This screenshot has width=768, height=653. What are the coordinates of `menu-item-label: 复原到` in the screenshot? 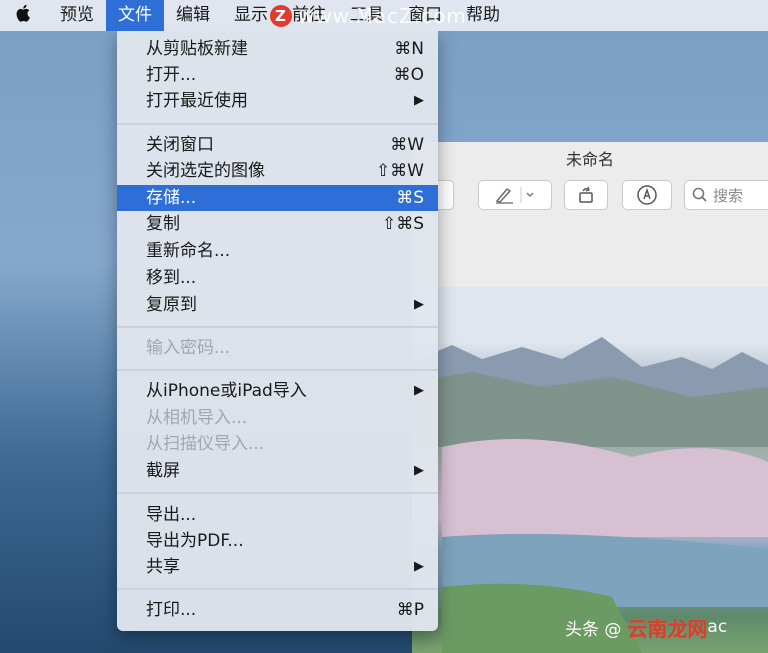 It's located at (171, 305).